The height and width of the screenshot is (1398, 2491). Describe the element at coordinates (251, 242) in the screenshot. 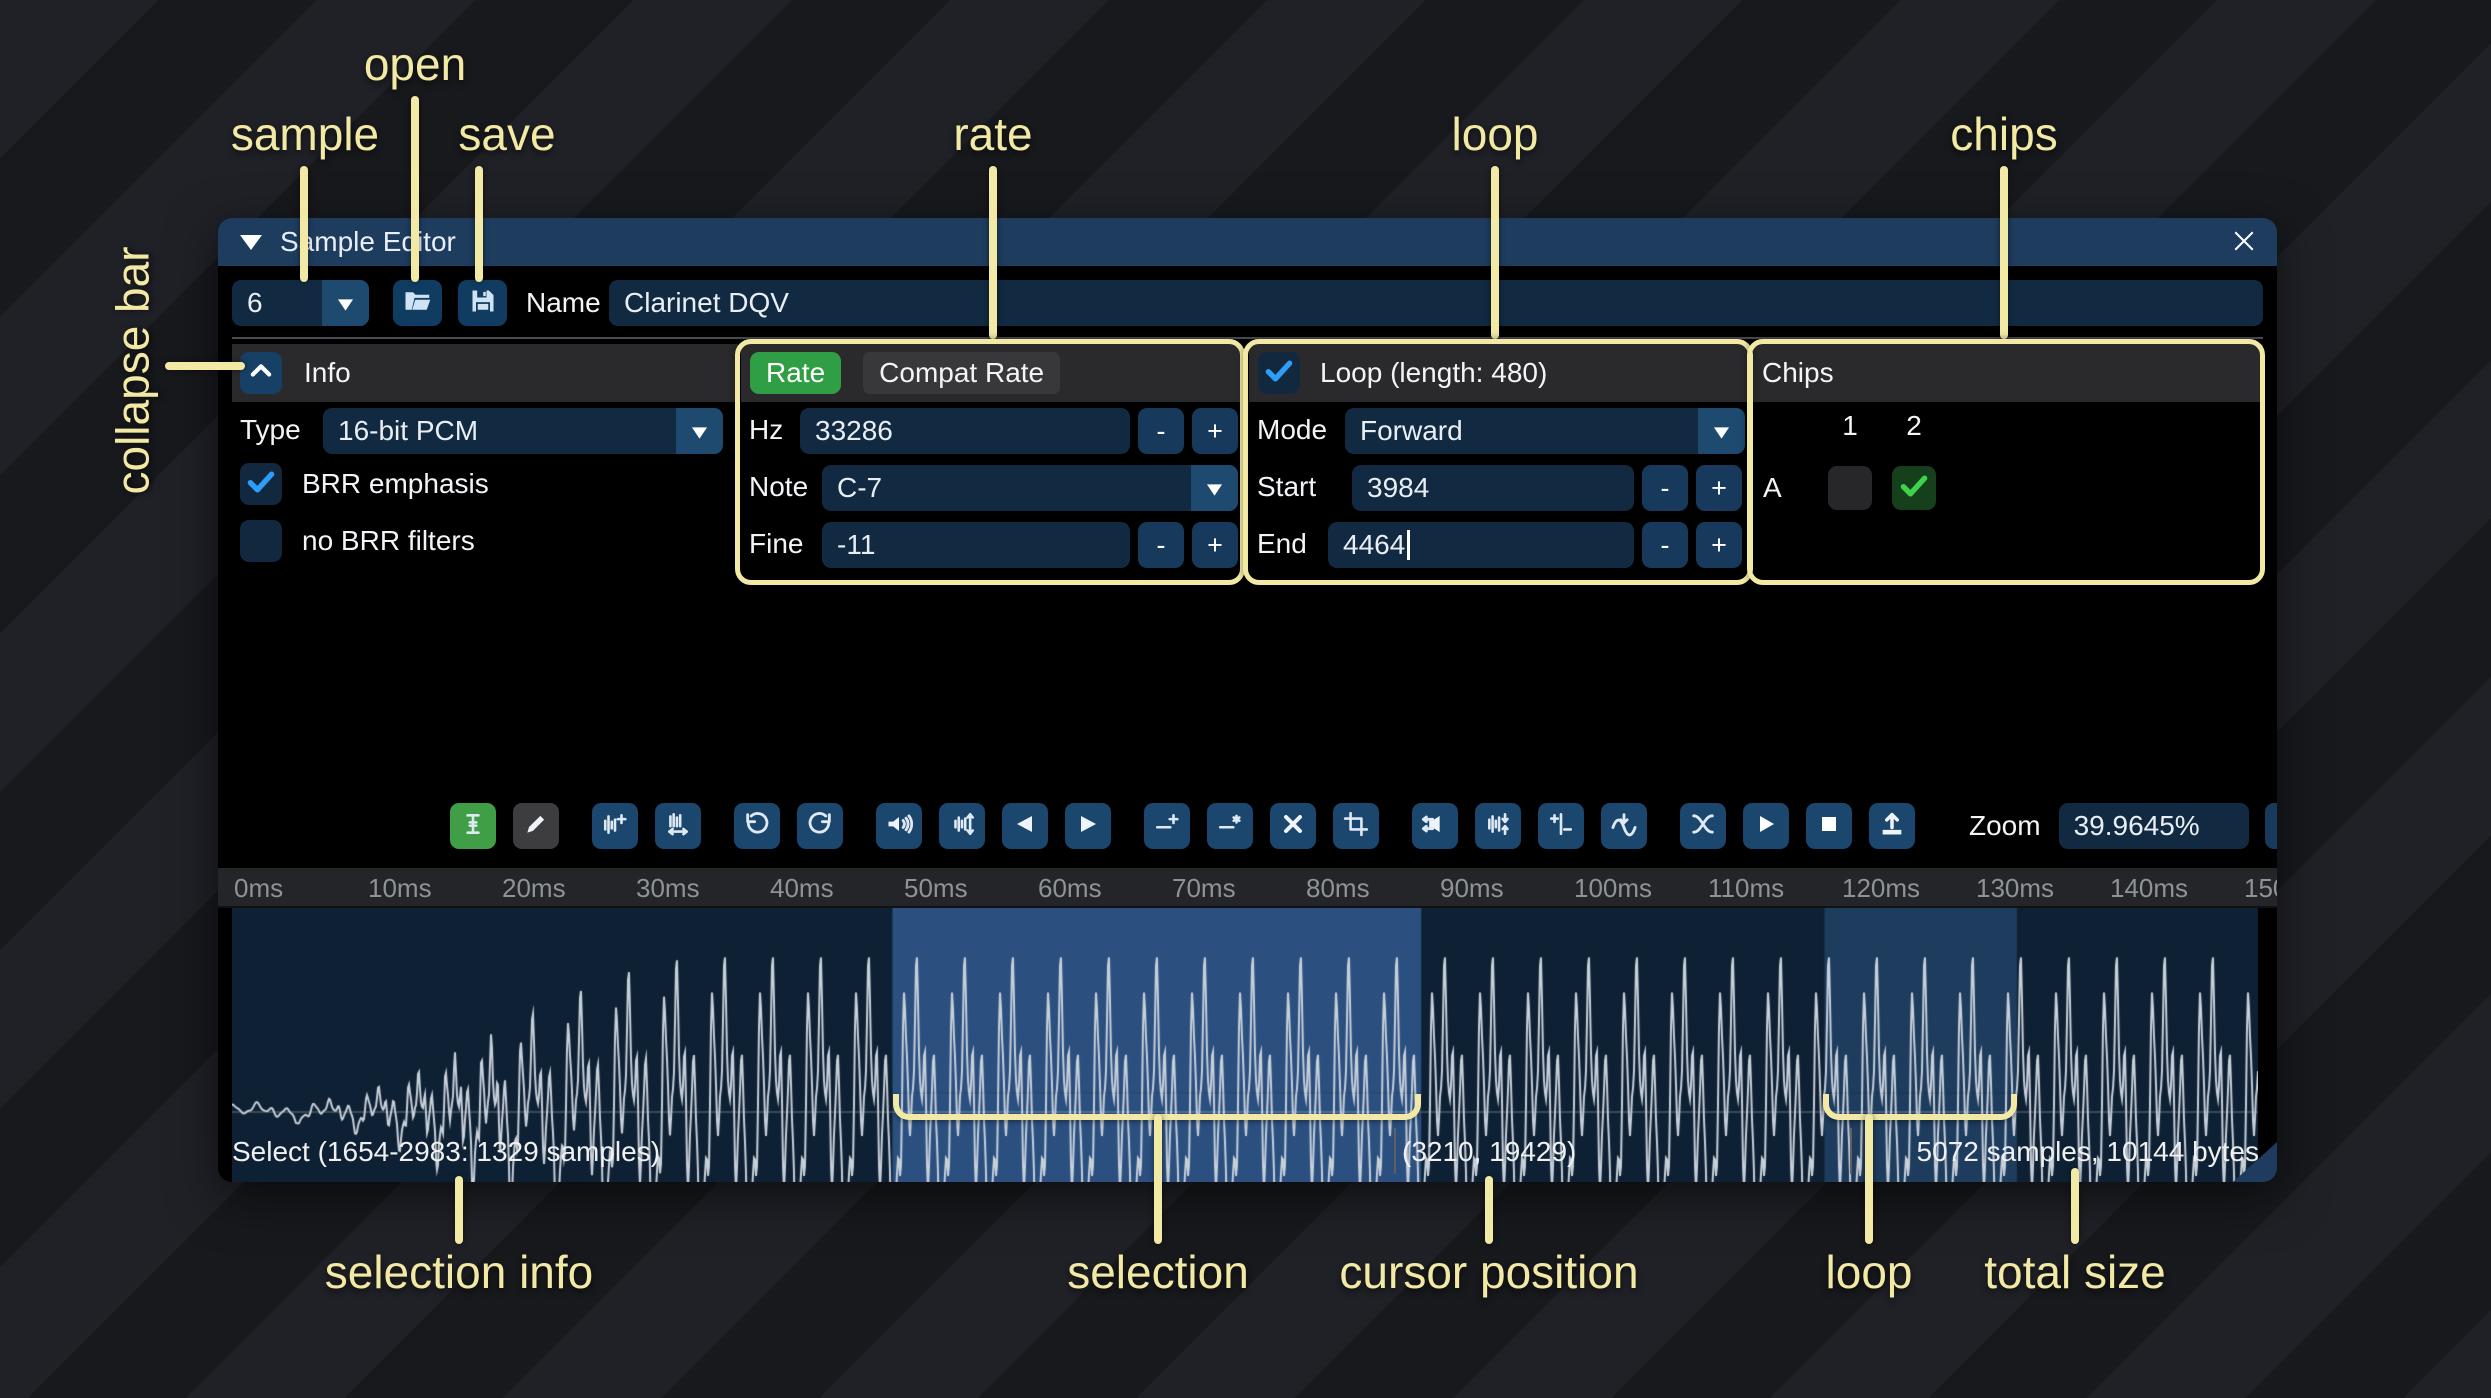

I see `window-collapse-triangle-icon` at that location.